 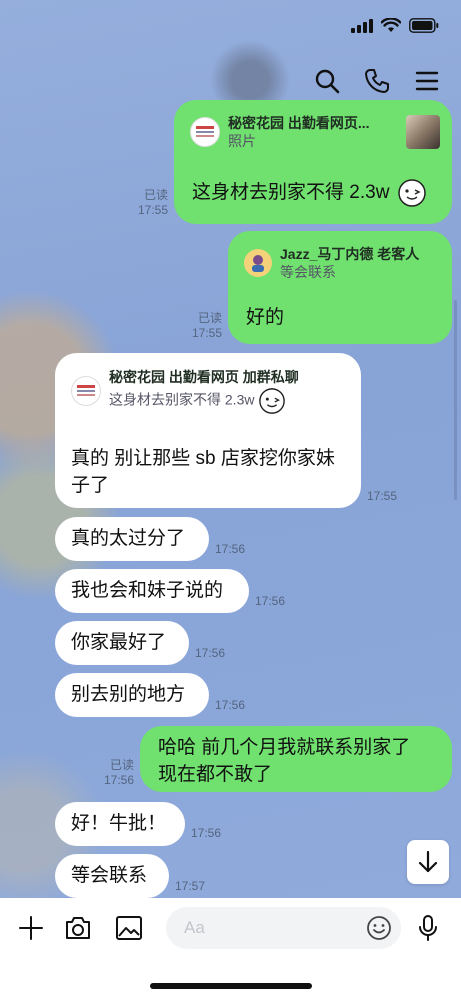 I want to click on wifi-icon, so click(x=391, y=25).